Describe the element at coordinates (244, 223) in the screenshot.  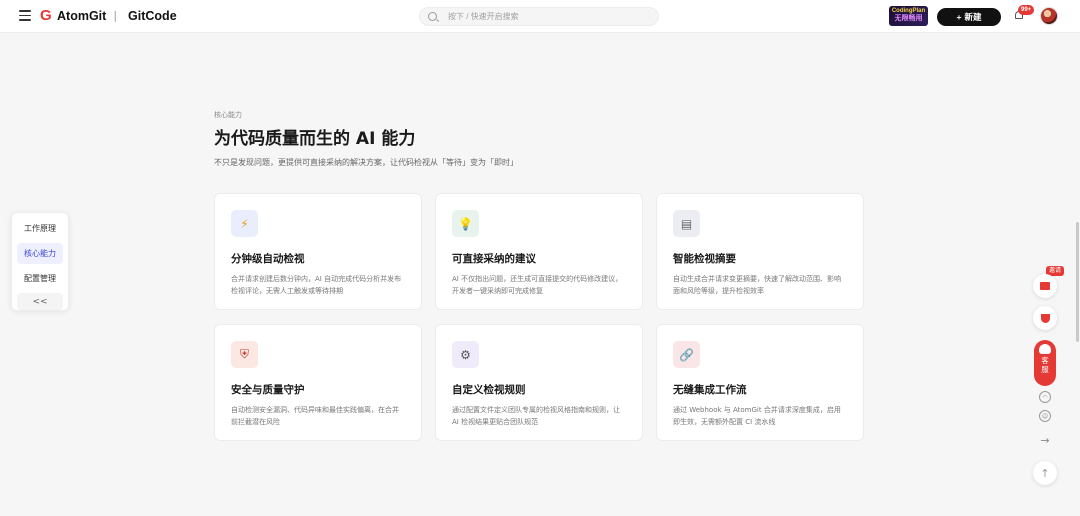
I see `lightning-icon: ⚡` at that location.